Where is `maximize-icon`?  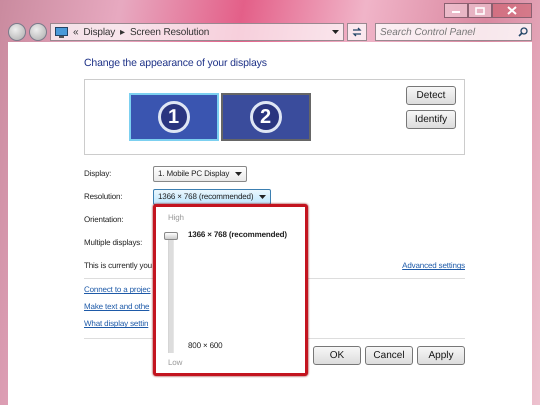
maximize-icon is located at coordinates (480, 10).